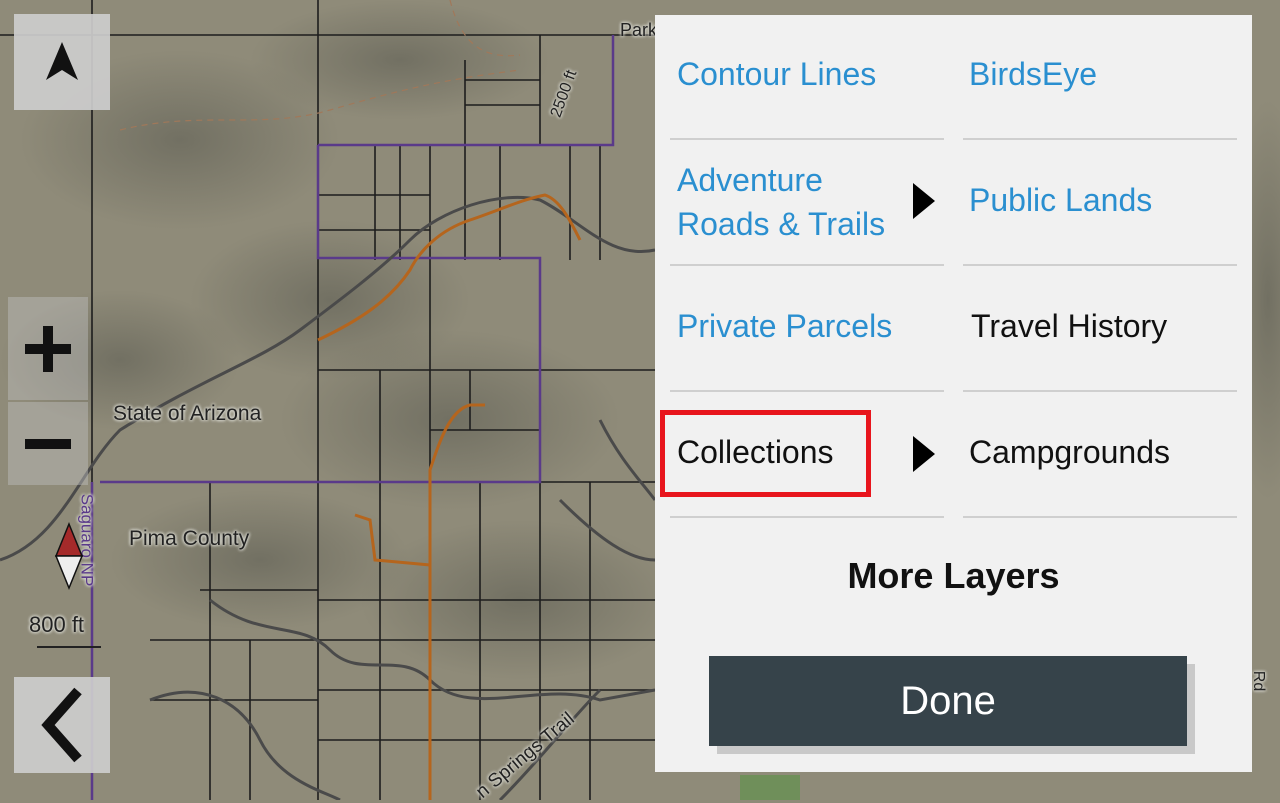  What do you see at coordinates (189, 538) in the screenshot?
I see `map-label-county: Pima County` at bounding box center [189, 538].